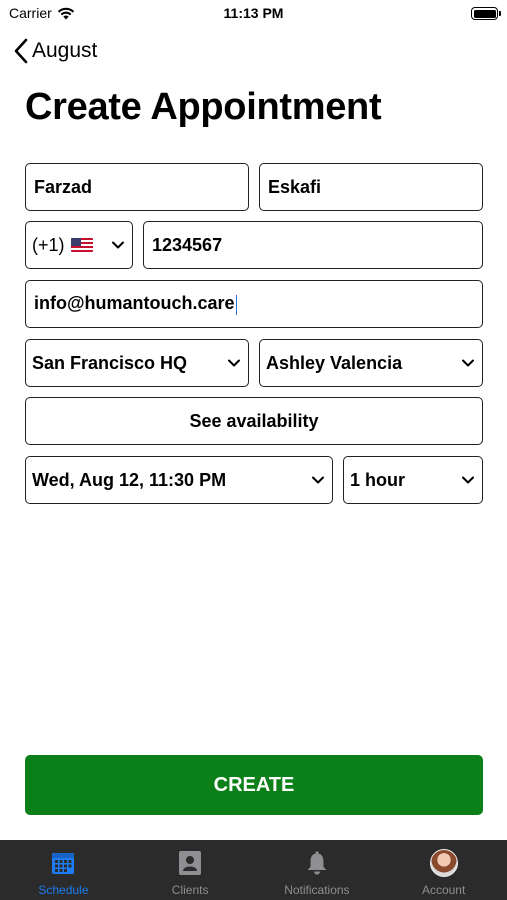 The width and height of the screenshot is (507, 900). What do you see at coordinates (110, 362) in the screenshot?
I see `location-value: San Francisco HQ` at bounding box center [110, 362].